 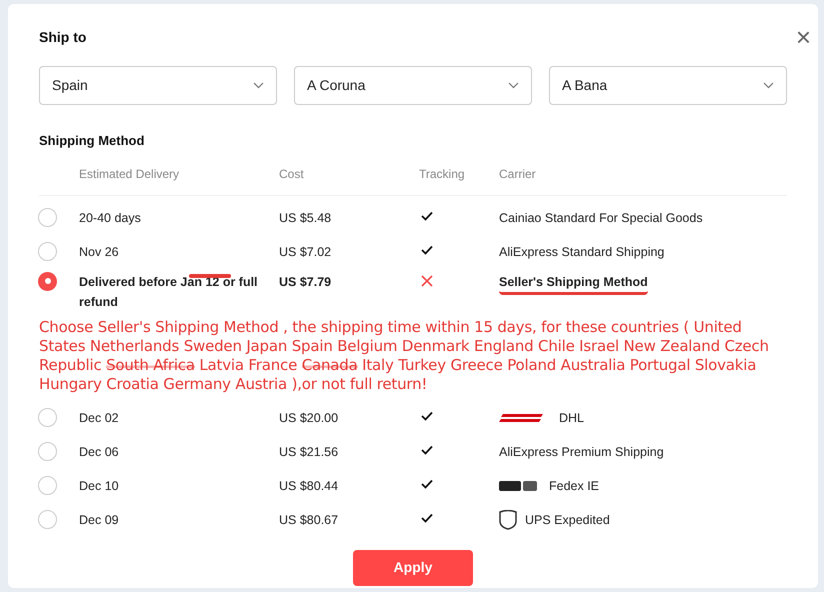 I want to click on delivery-text: Dec 02, so click(x=99, y=418).